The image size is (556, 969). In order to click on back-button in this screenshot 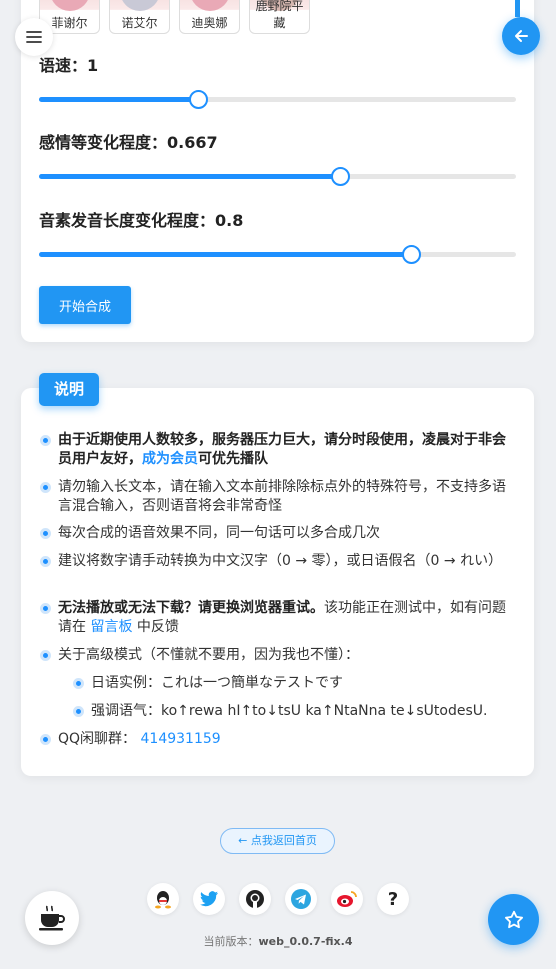, I will do `click(521, 36)`.